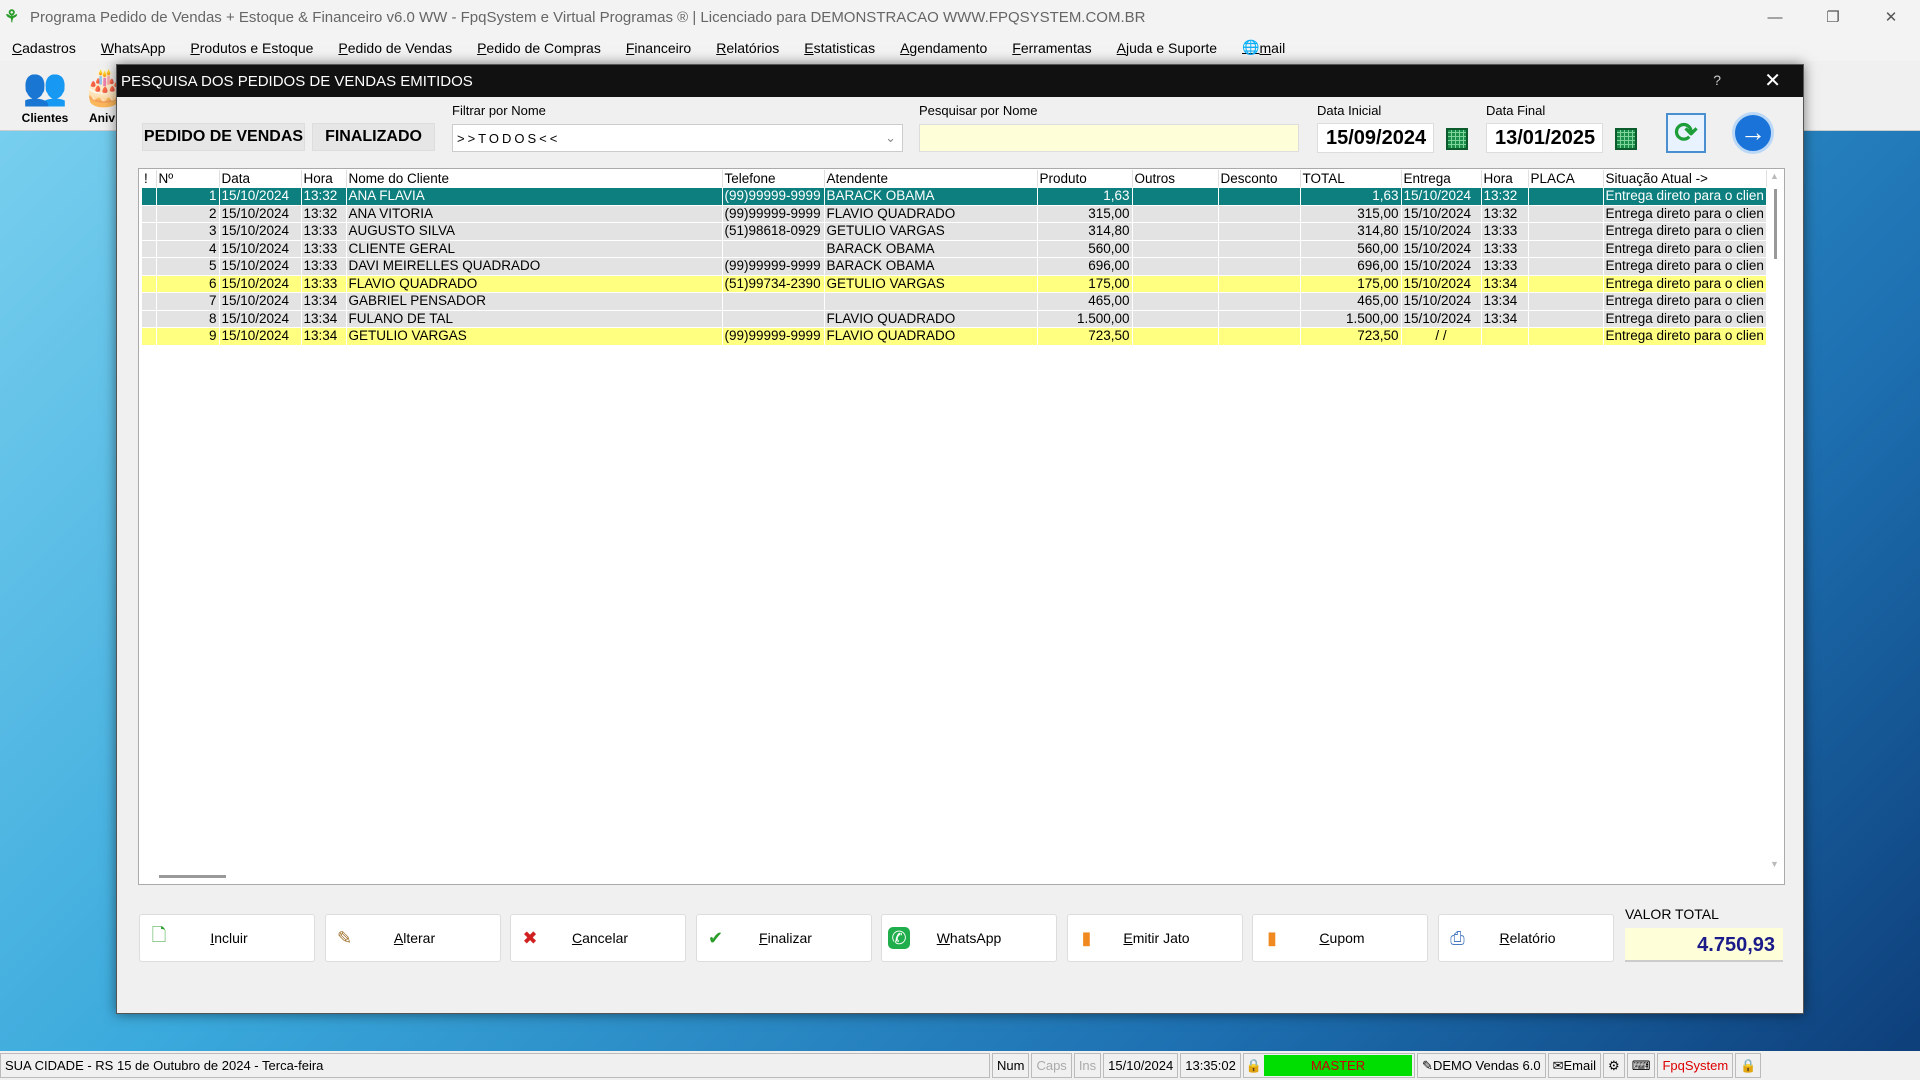  Describe the element at coordinates (1775, 224) in the screenshot. I see `vertical-scroll-thumb` at that location.